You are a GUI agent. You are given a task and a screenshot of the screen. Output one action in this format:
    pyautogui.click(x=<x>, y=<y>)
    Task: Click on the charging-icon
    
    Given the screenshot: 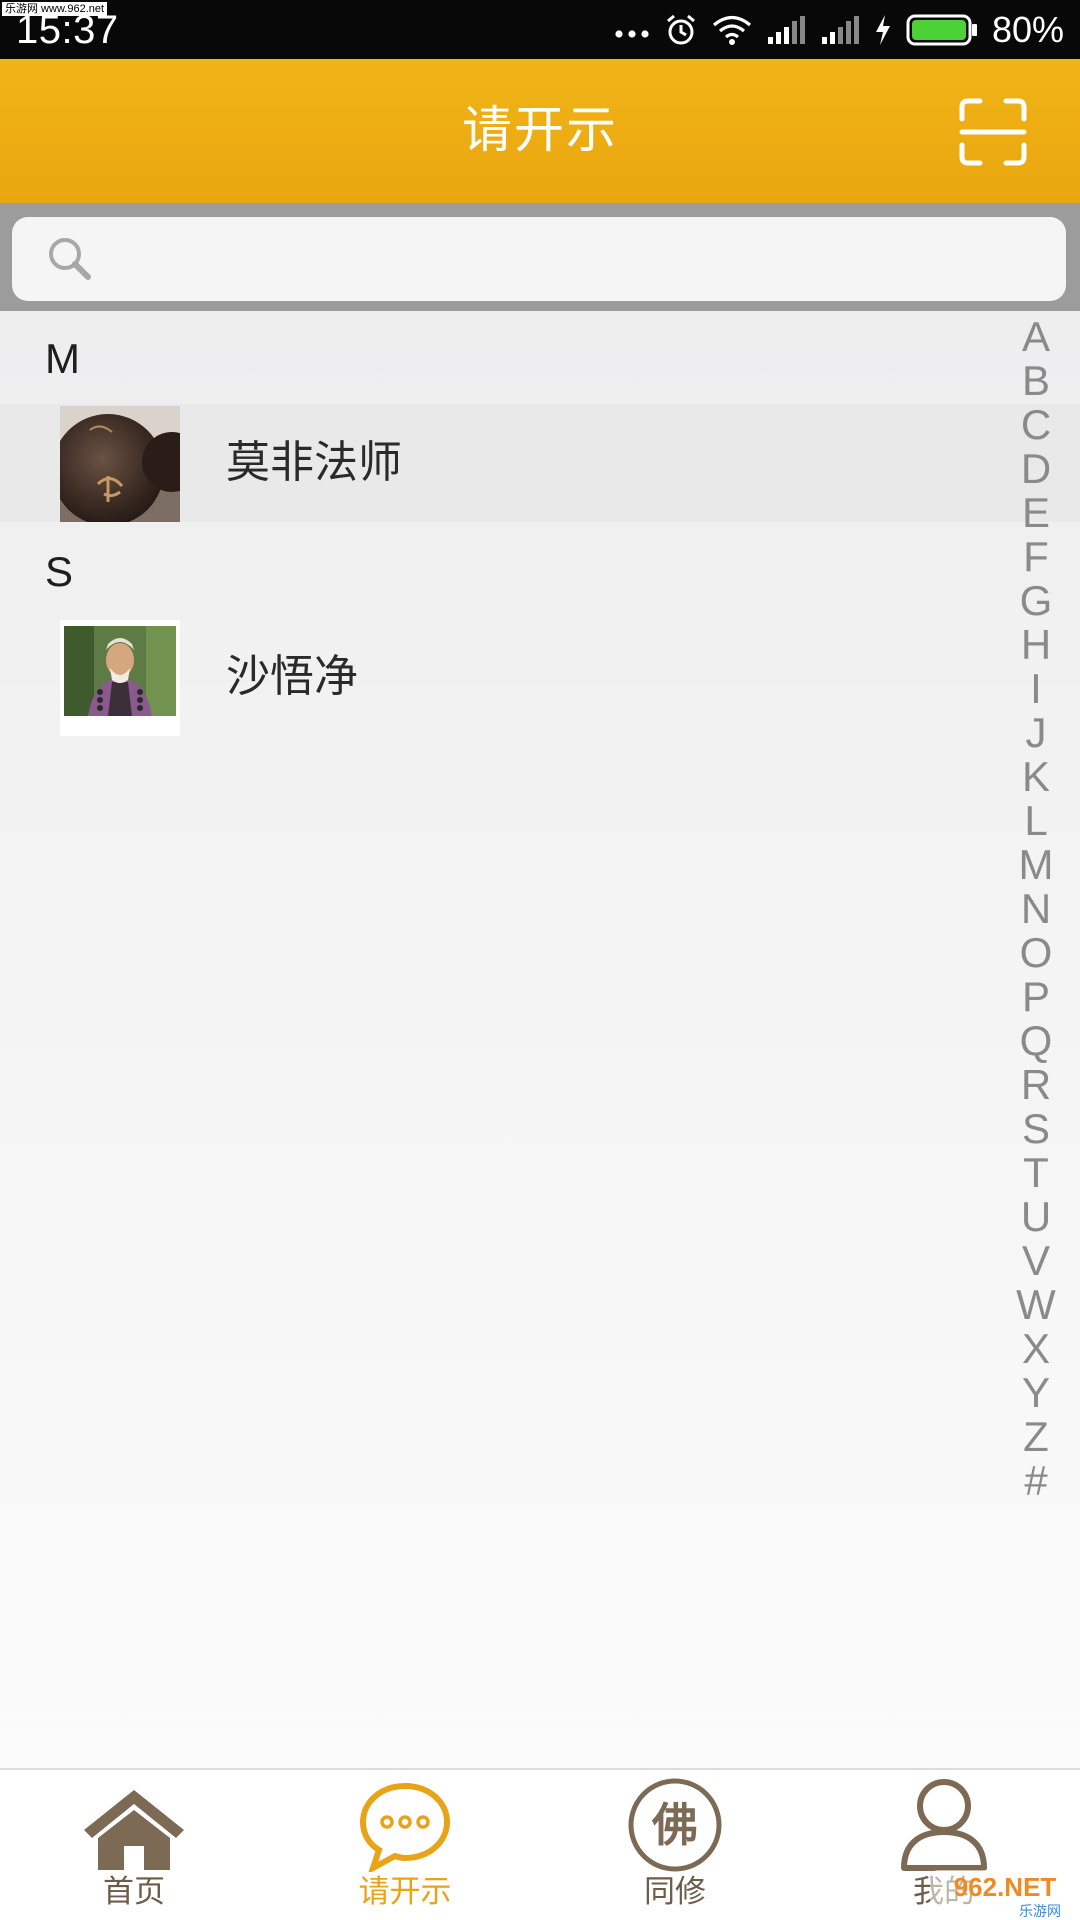 What is the action you would take?
    pyautogui.click(x=882, y=30)
    